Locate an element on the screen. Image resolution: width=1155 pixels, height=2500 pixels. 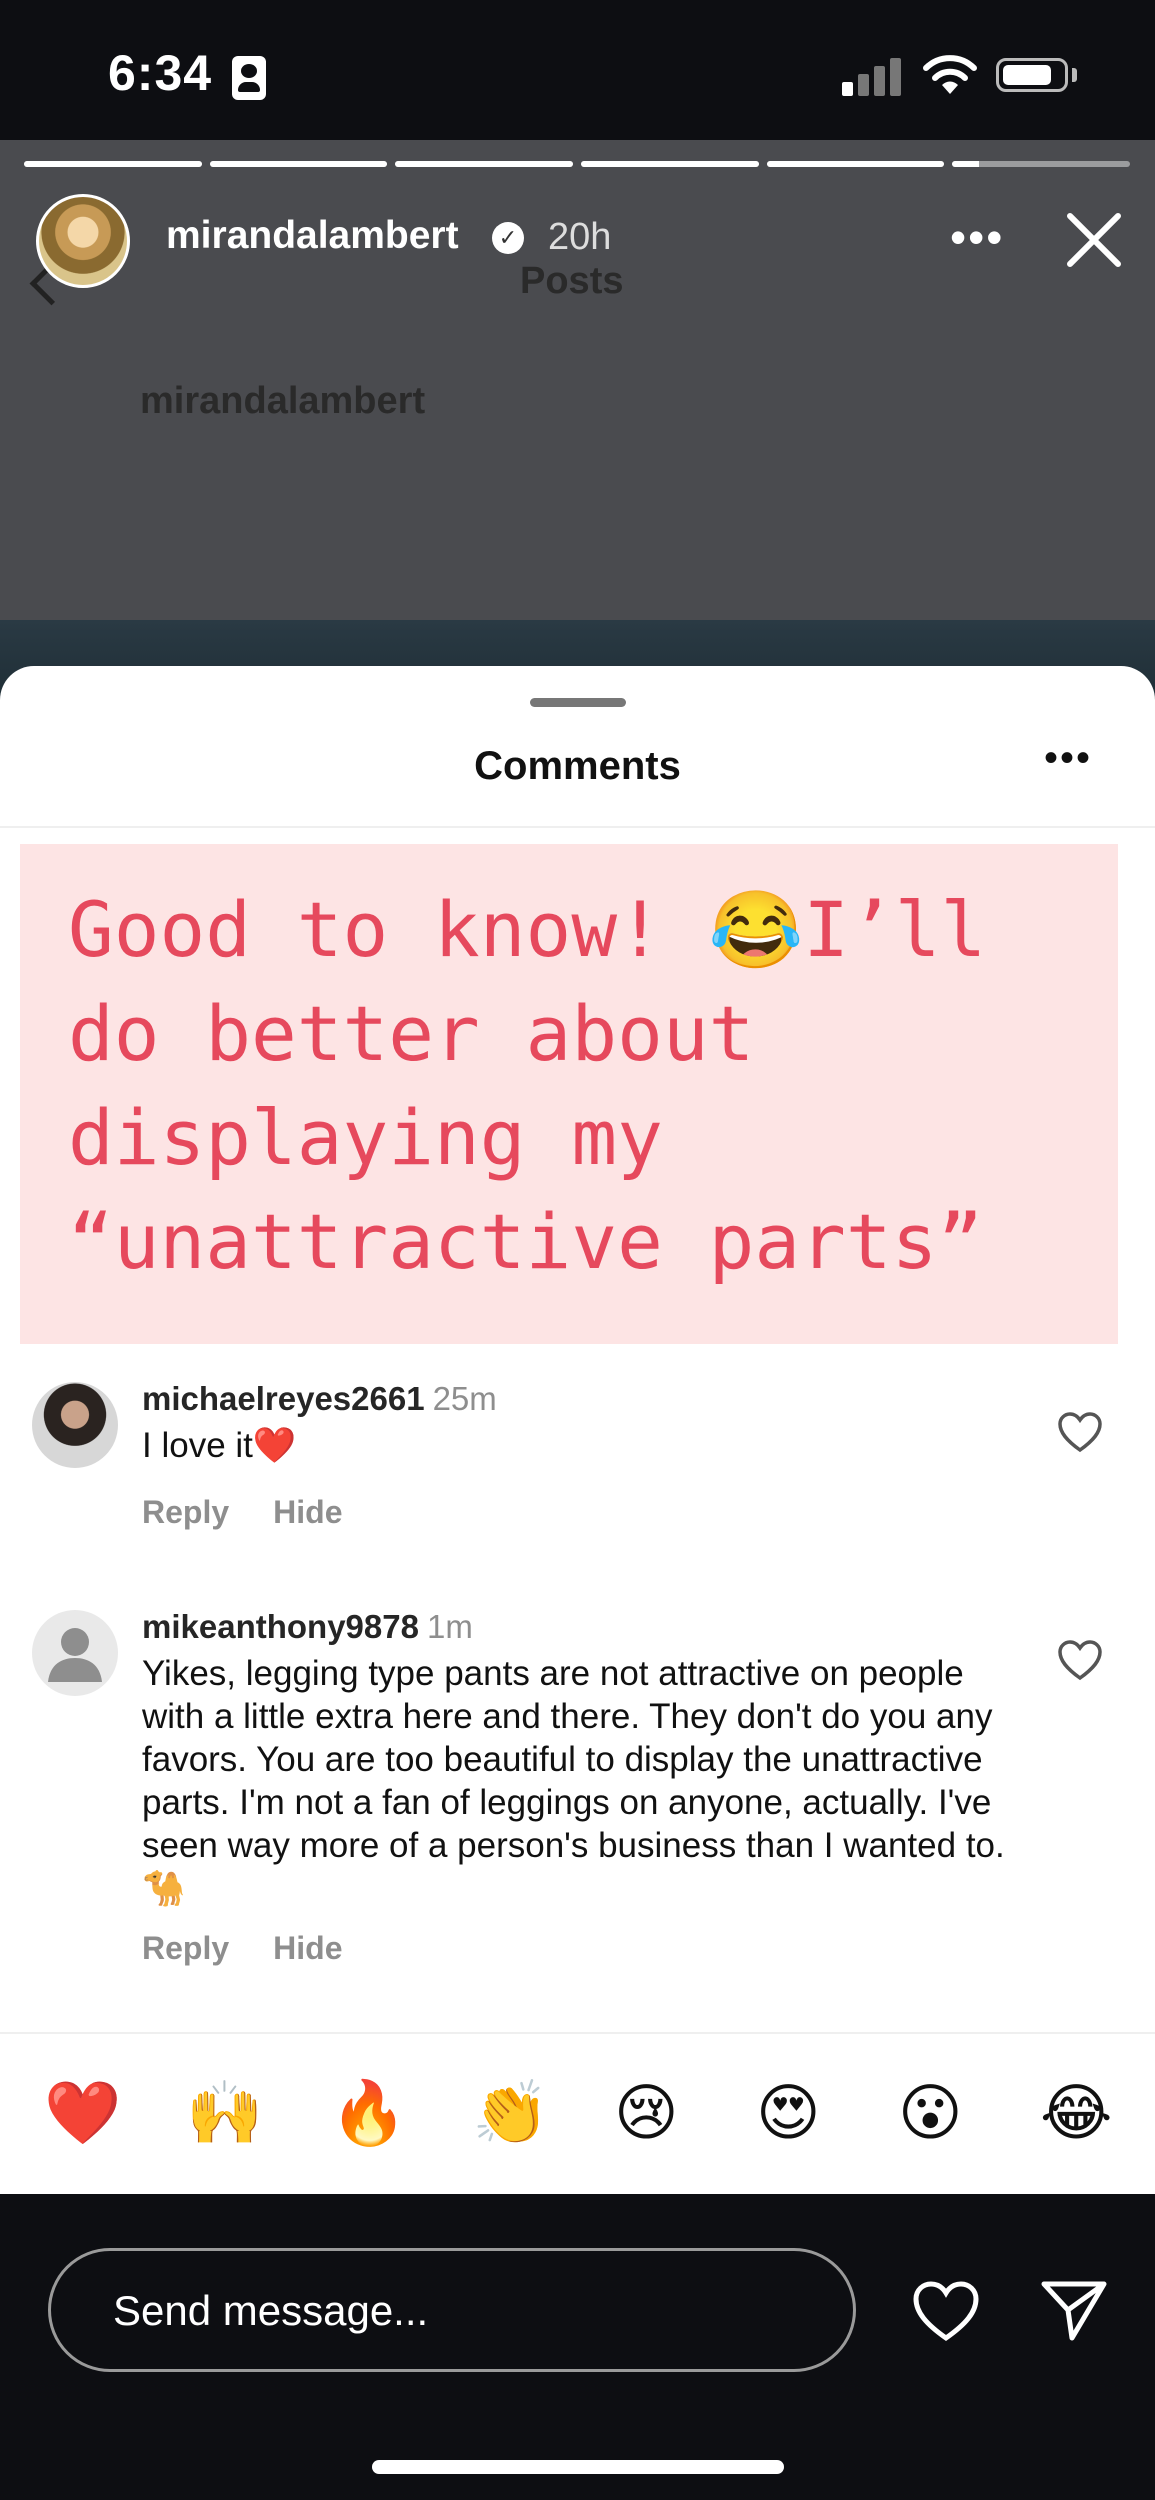
cellular-signal-icon is located at coordinates (872, 76).